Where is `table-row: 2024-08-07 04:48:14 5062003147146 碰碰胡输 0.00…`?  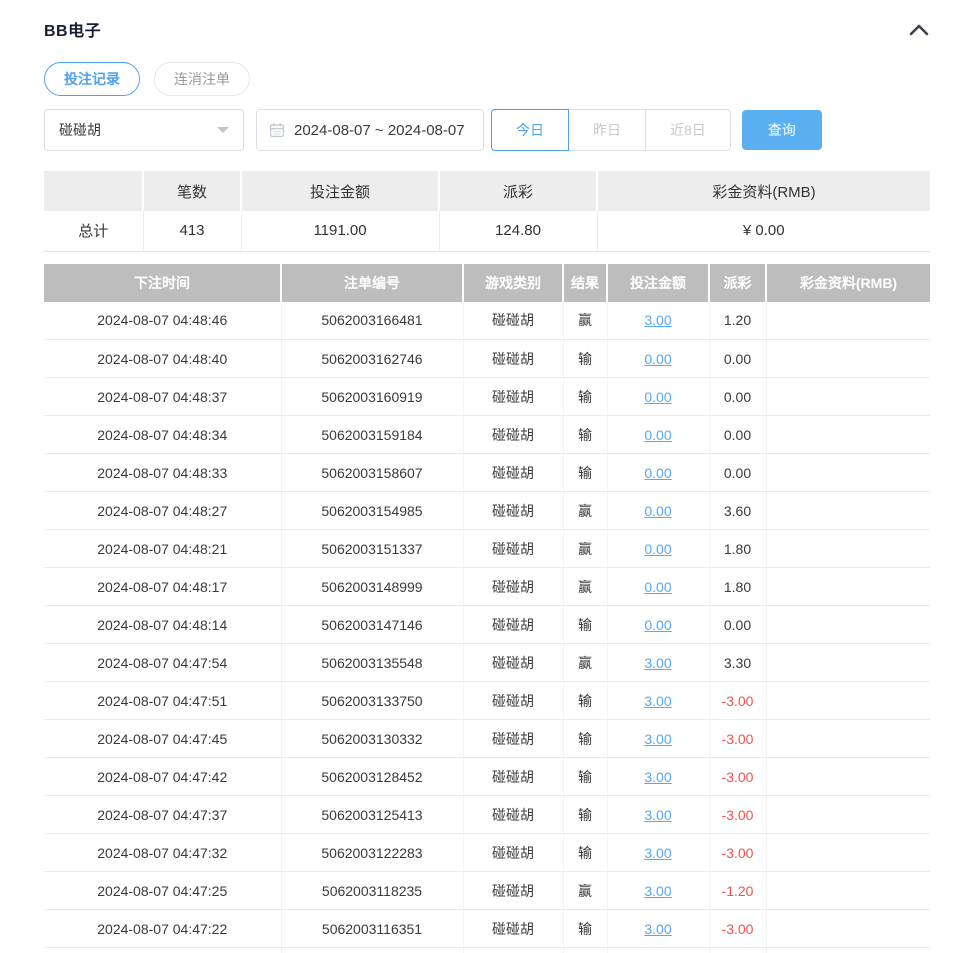
table-row: 2024-08-07 04:48:14 5062003147146 碰碰胡输 0.00… is located at coordinates (487, 624).